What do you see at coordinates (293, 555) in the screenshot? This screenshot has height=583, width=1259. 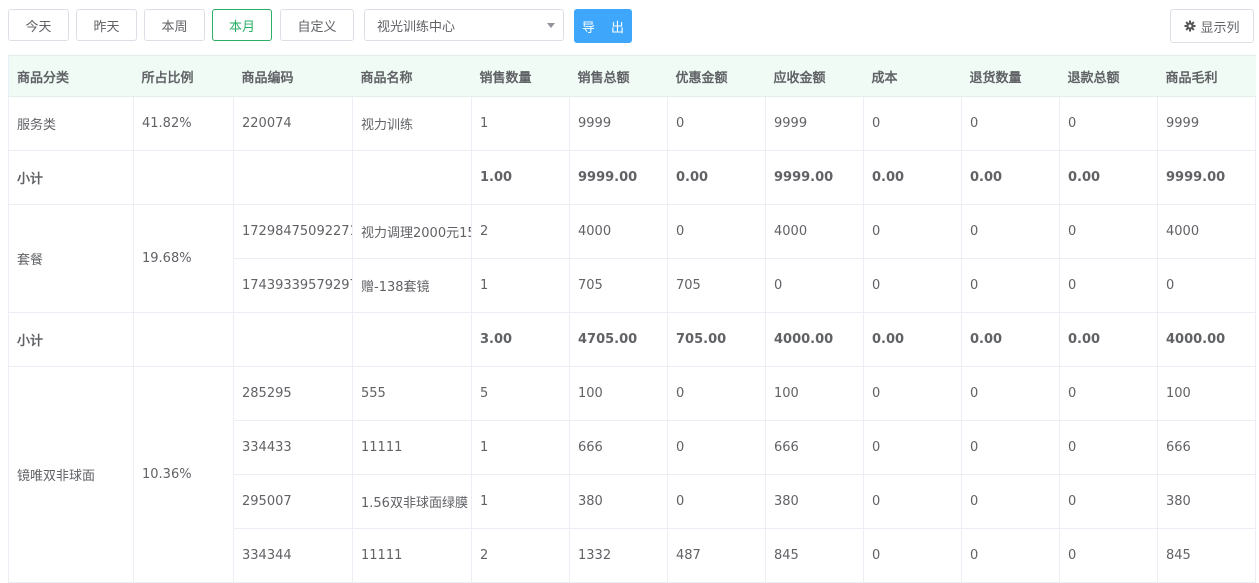 I see `code-cell: 334344` at bounding box center [293, 555].